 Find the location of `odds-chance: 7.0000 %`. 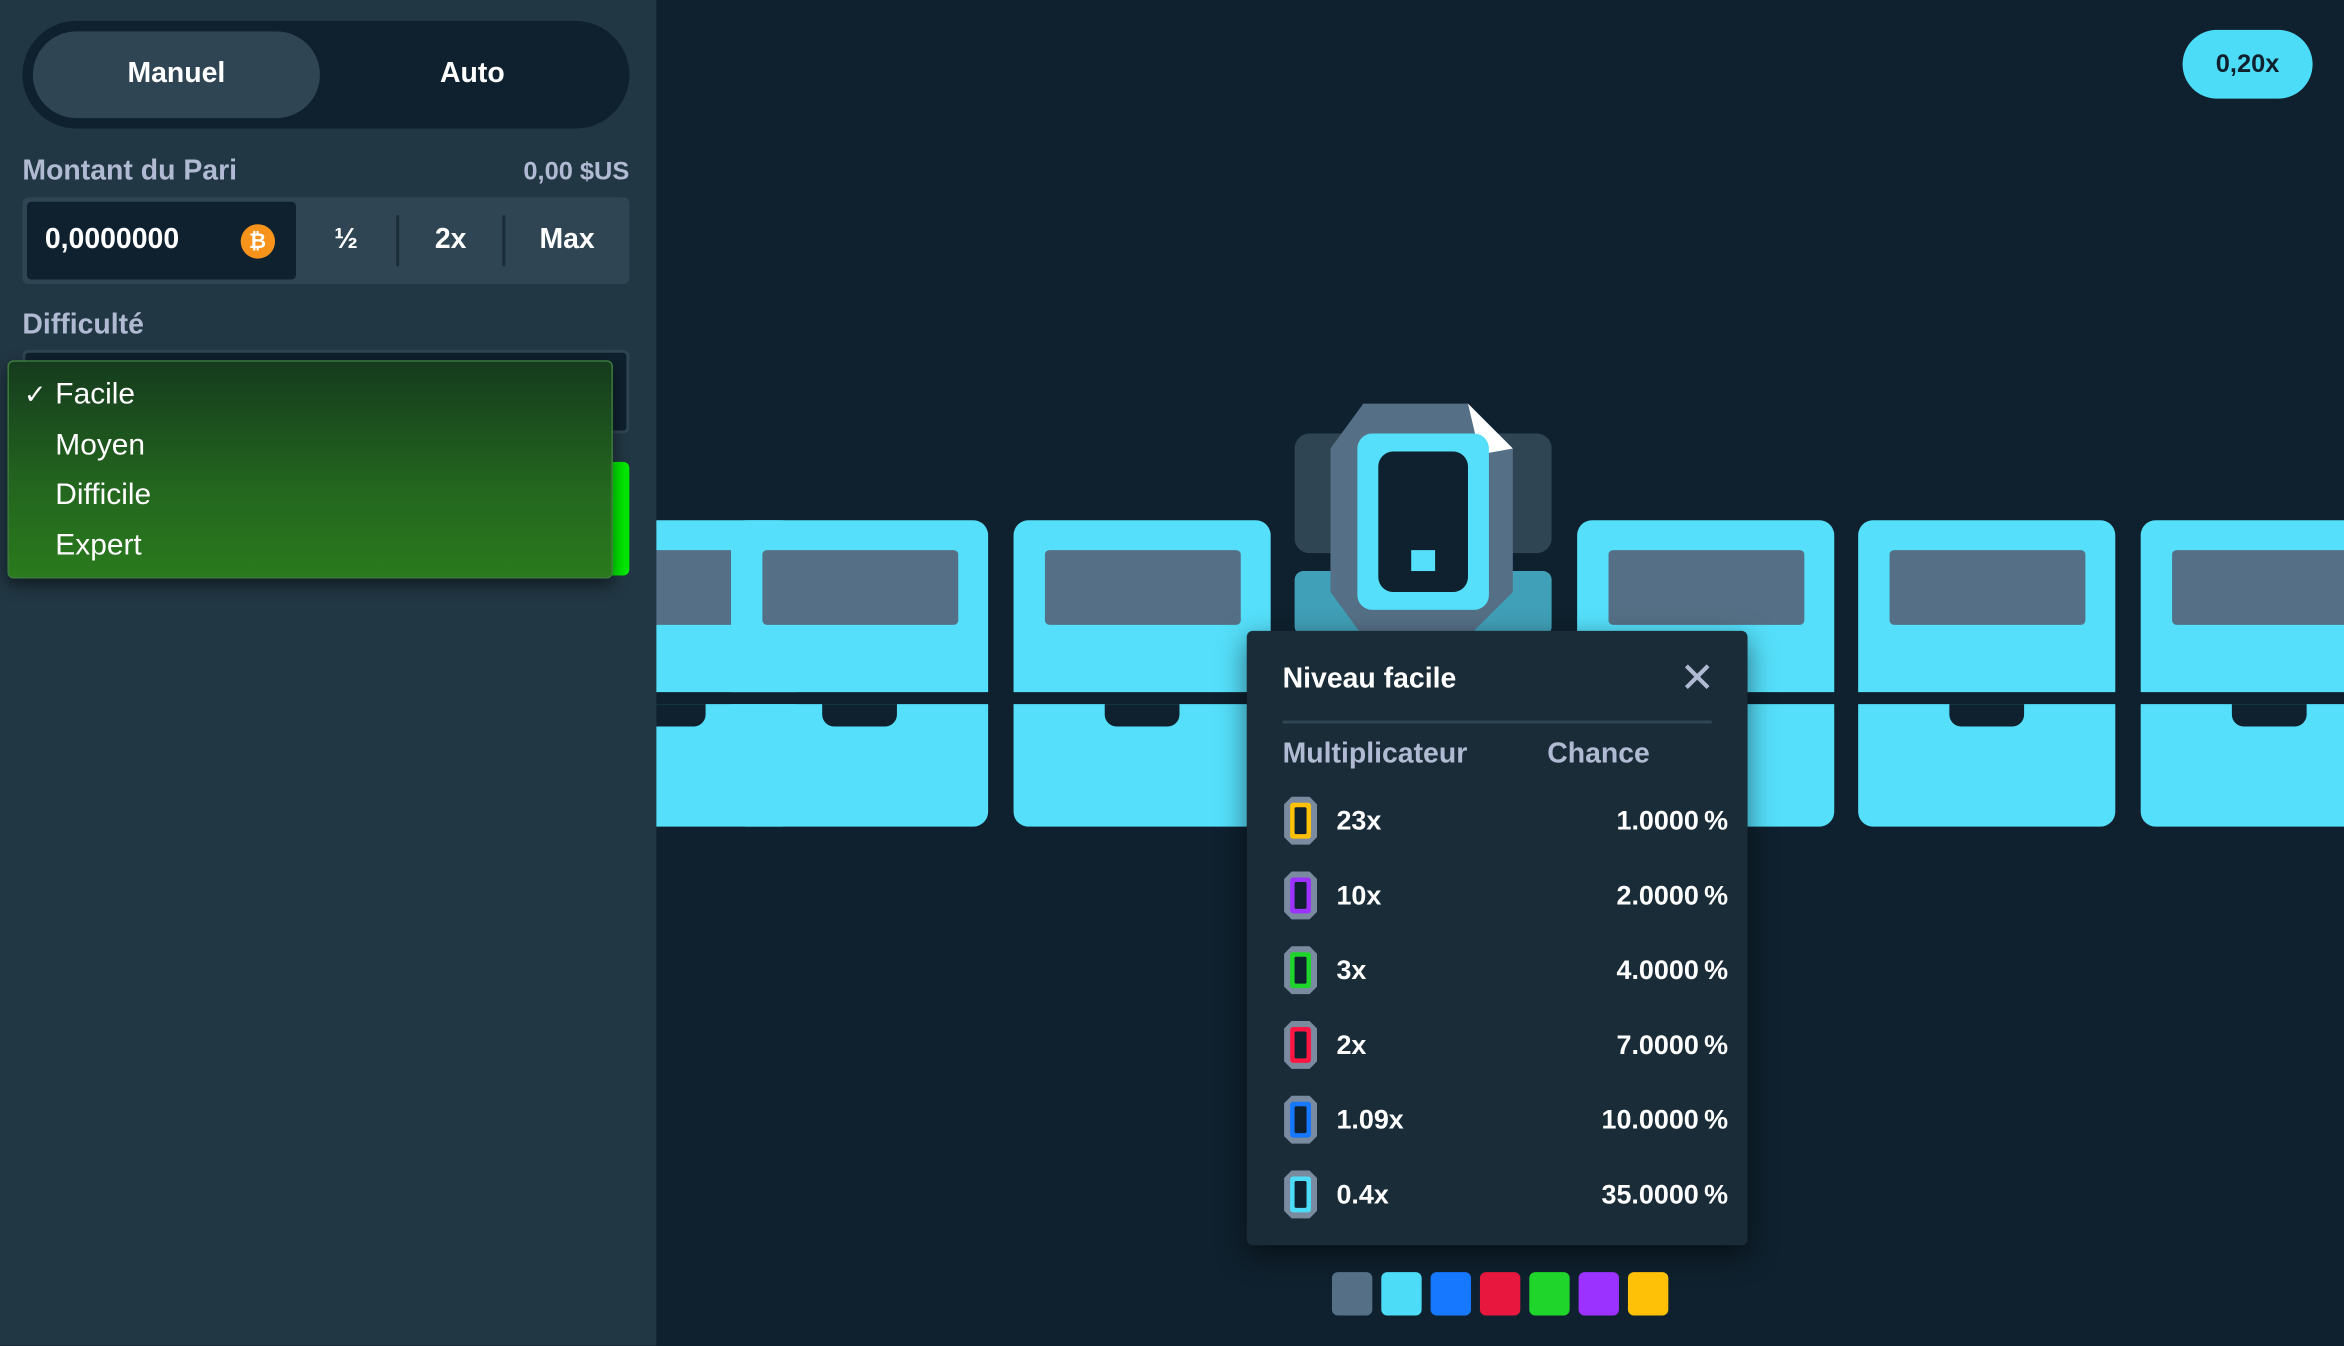

odds-chance: 7.0000 % is located at coordinates (1672, 1044).